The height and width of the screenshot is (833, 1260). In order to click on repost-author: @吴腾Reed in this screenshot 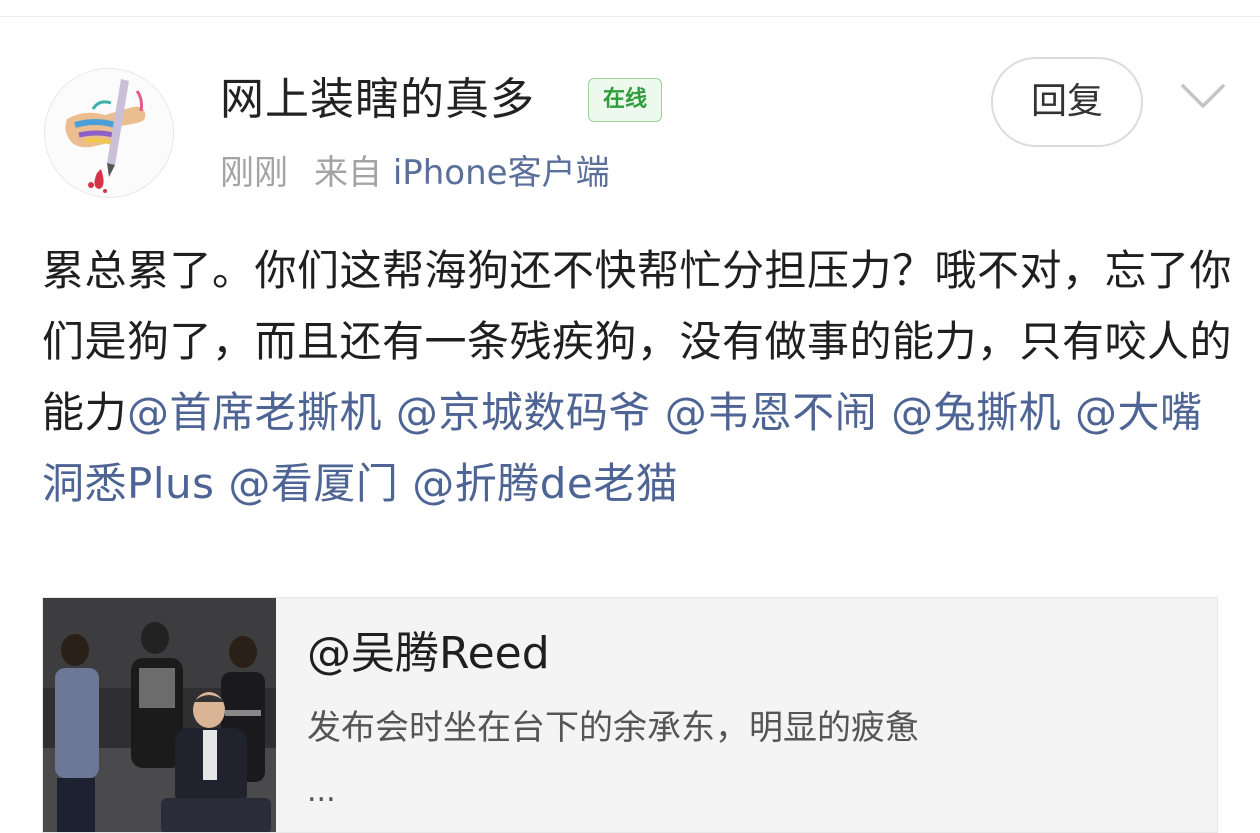, I will do `click(428, 654)`.